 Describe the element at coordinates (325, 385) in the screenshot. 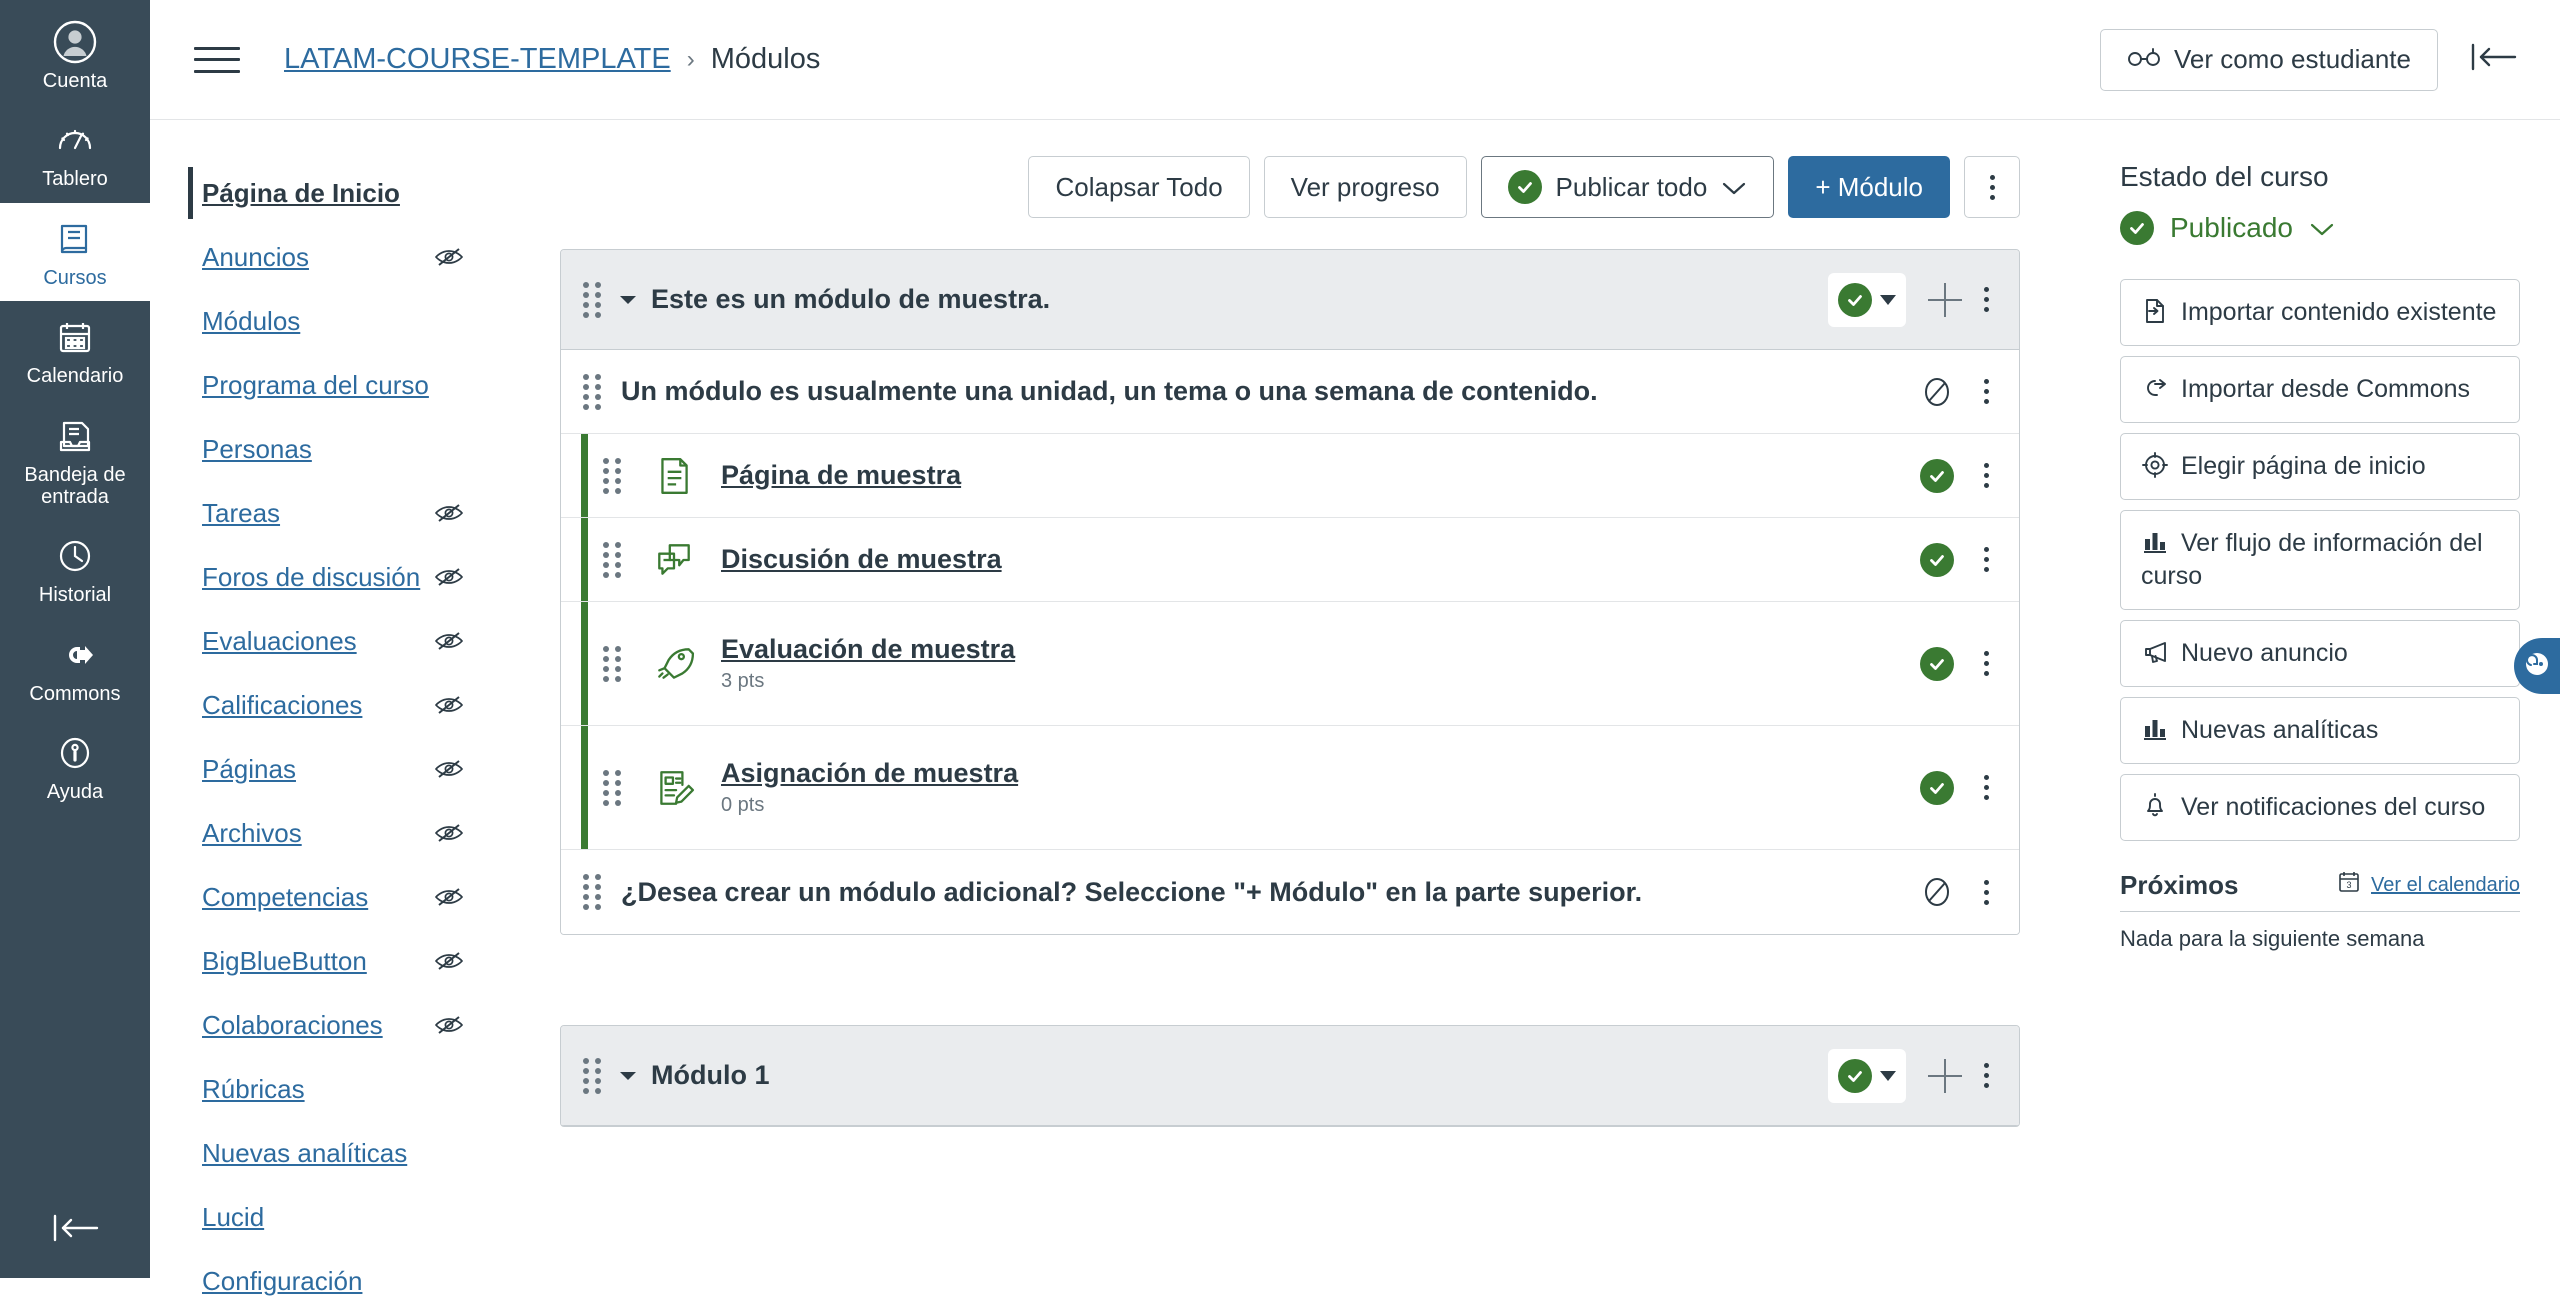

I see `course-nav-item-programa-del-curso: Programa del curso` at that location.